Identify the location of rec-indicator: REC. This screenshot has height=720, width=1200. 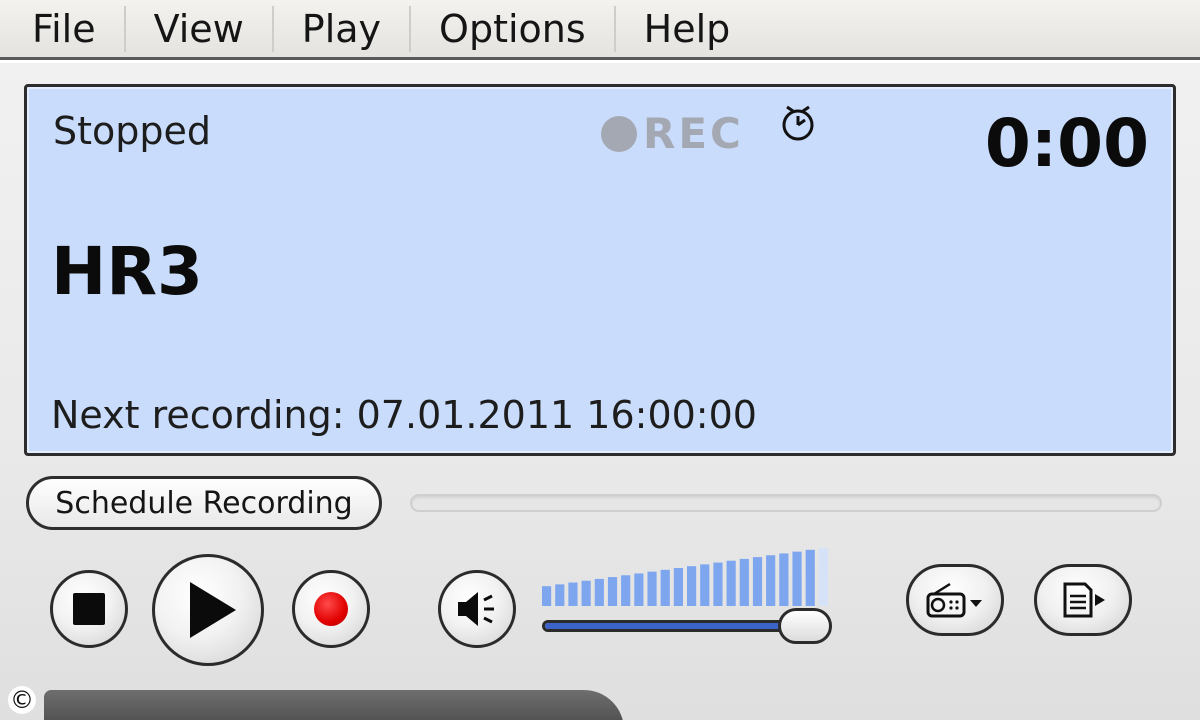
(672, 133).